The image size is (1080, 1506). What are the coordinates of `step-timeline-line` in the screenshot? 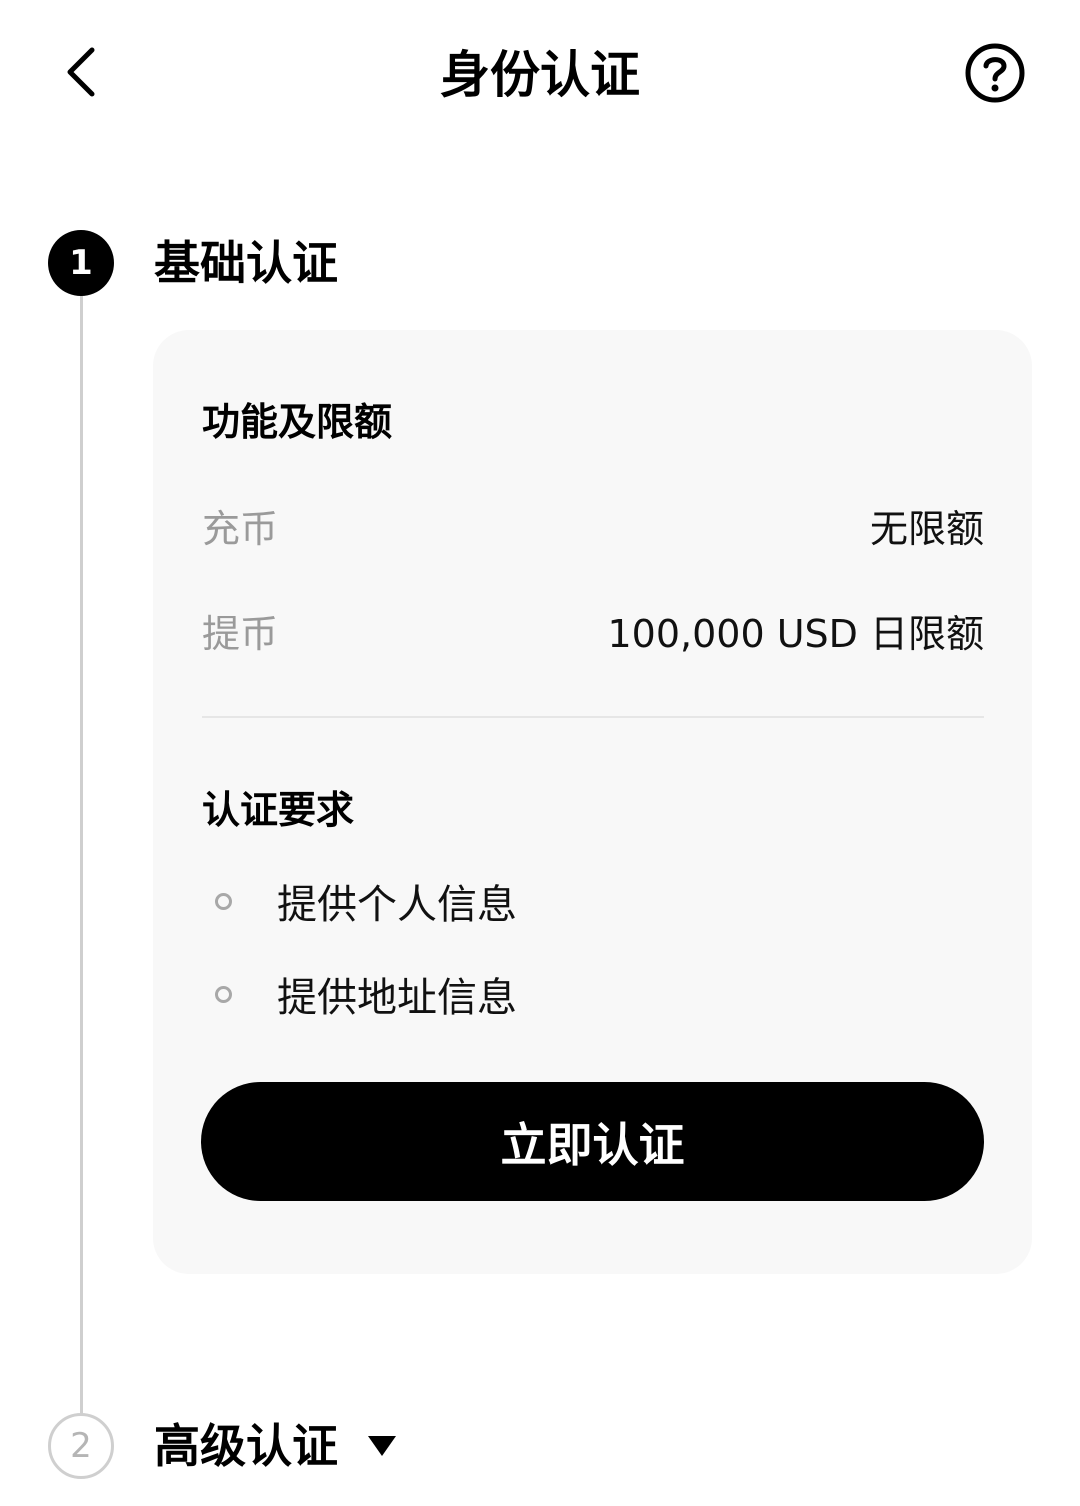 It's located at (81, 855).